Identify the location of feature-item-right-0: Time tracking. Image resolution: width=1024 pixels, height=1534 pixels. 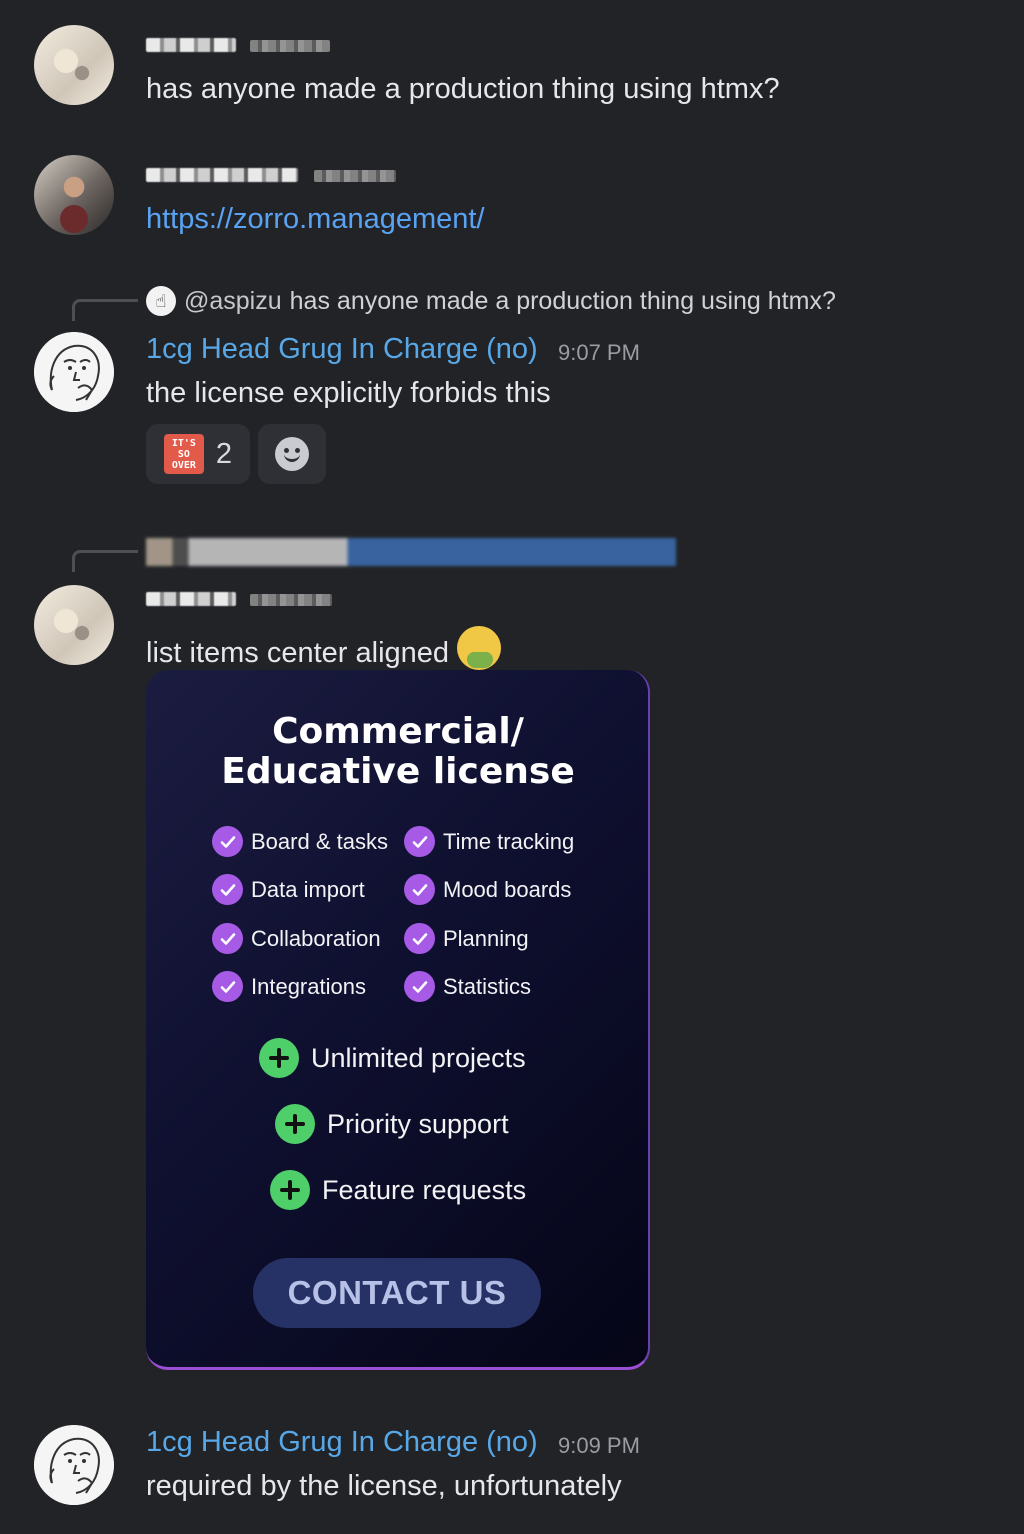
(489, 841).